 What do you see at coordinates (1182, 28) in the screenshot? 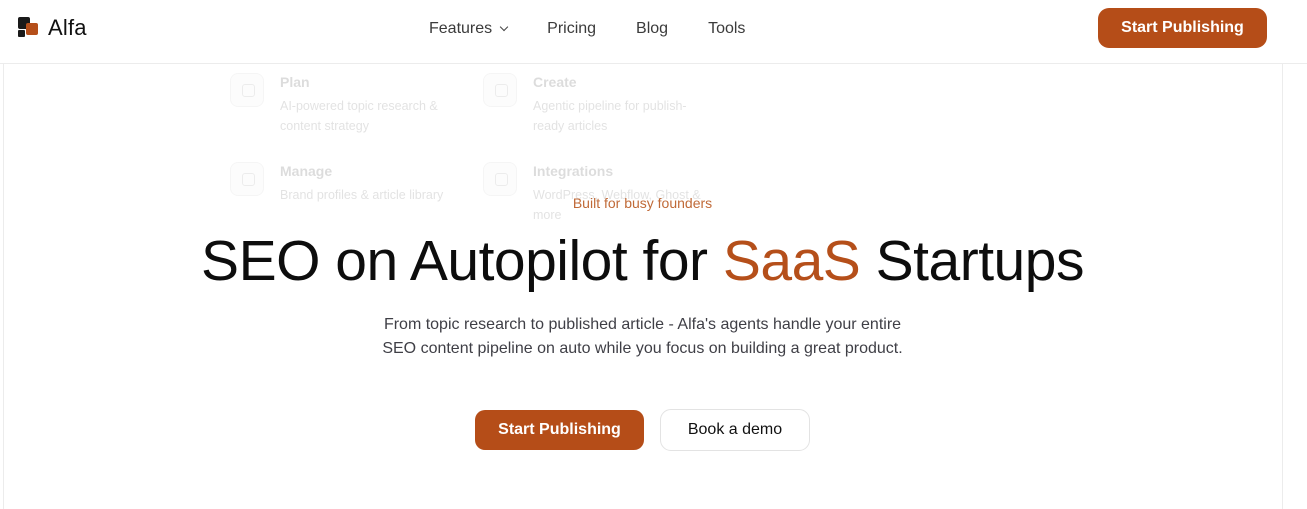
I see `header-start-publishing-button: Start Publishing` at bounding box center [1182, 28].